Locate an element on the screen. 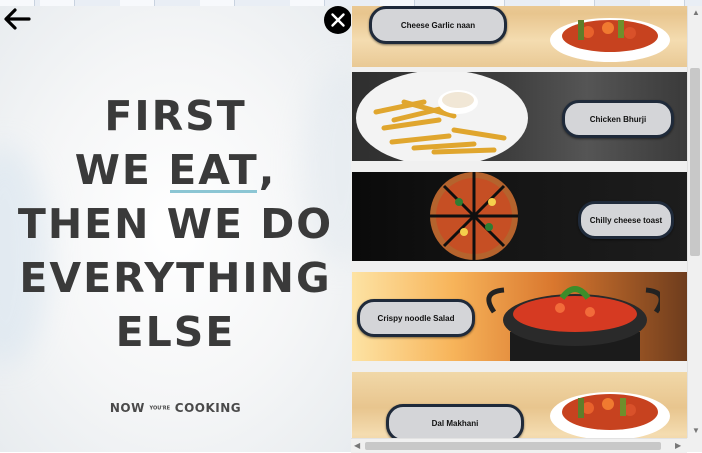 This screenshot has width=702, height=453. menu-item-text: Crispy noodle Salad is located at coordinates (416, 318).